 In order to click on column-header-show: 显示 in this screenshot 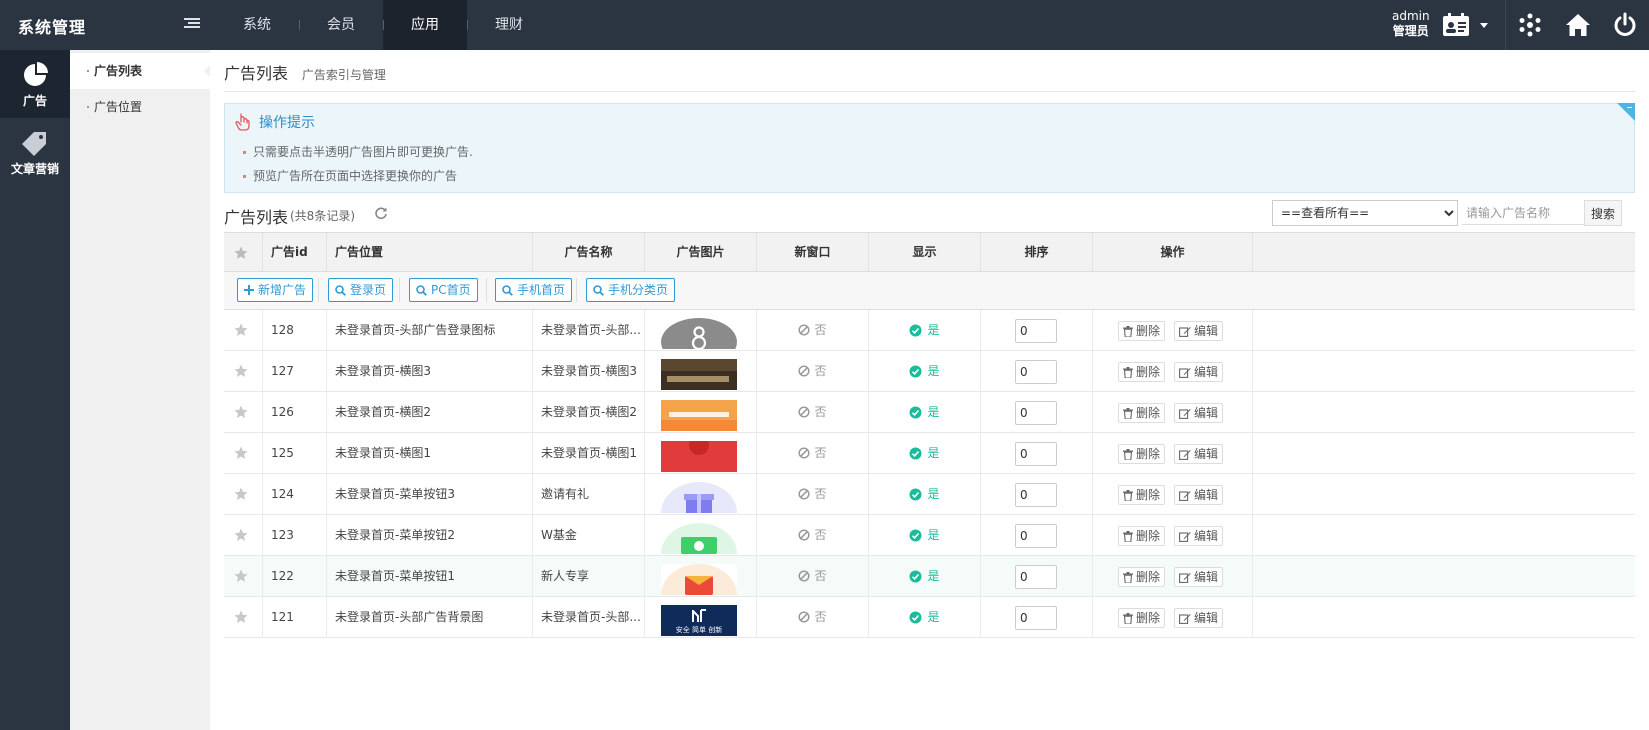, I will do `click(925, 252)`.